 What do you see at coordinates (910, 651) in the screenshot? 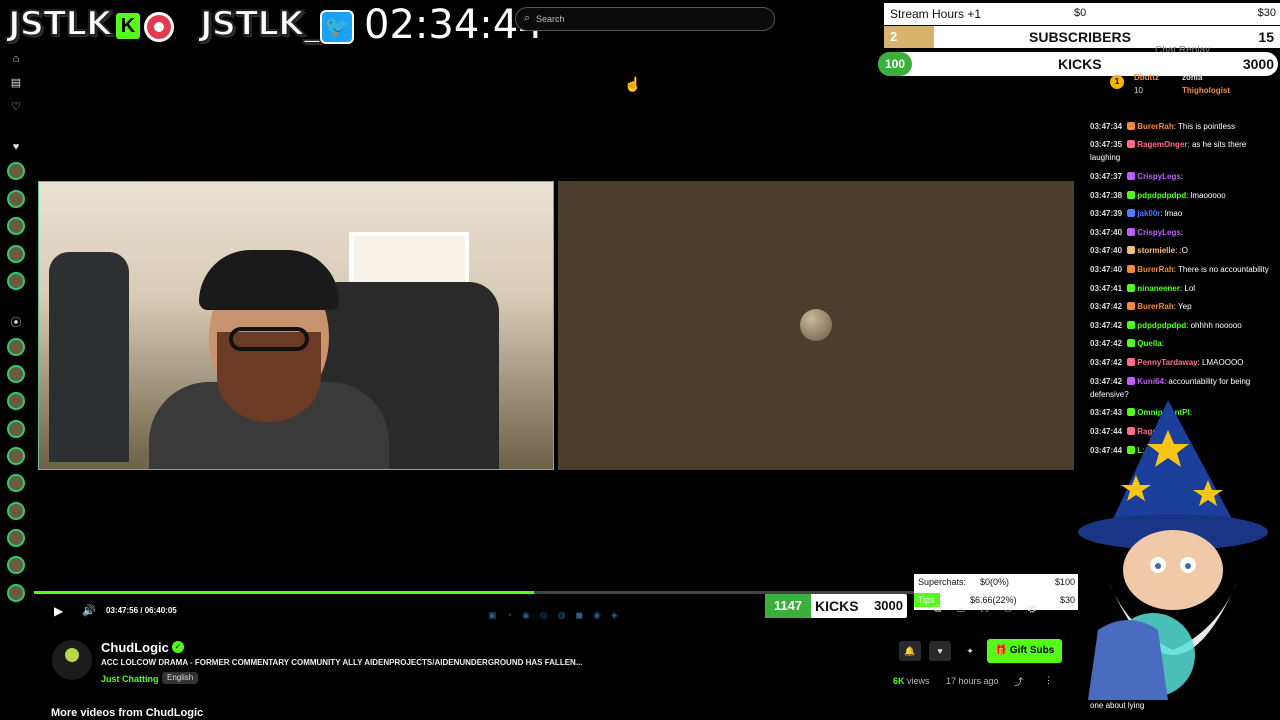
I see `notification-bell-button: 🔔` at bounding box center [910, 651].